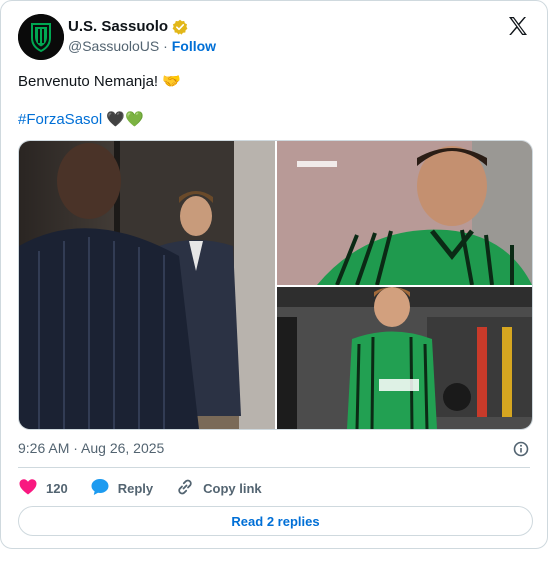  I want to click on like-button: 120, so click(43, 488).